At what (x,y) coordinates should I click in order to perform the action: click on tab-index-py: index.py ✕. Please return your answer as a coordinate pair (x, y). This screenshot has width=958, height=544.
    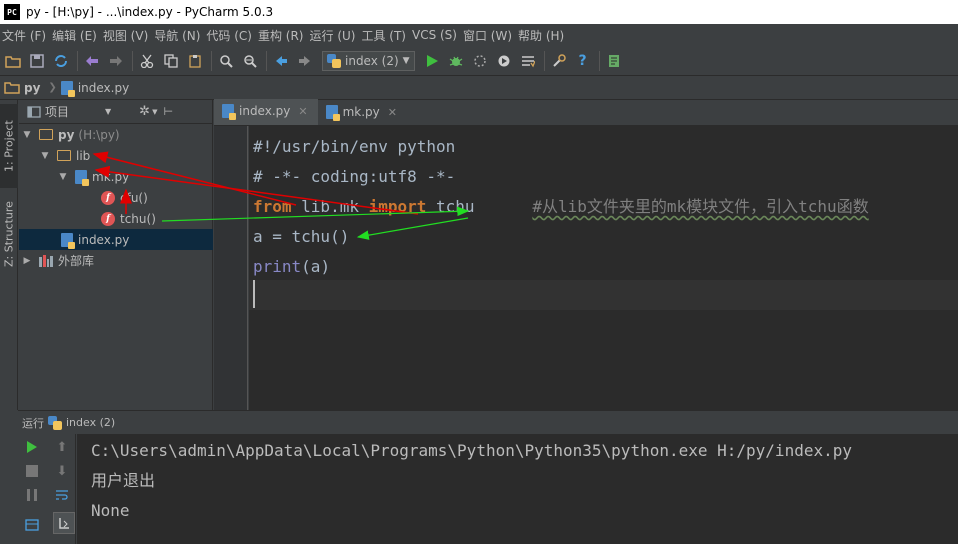
    Looking at the image, I should click on (266, 112).